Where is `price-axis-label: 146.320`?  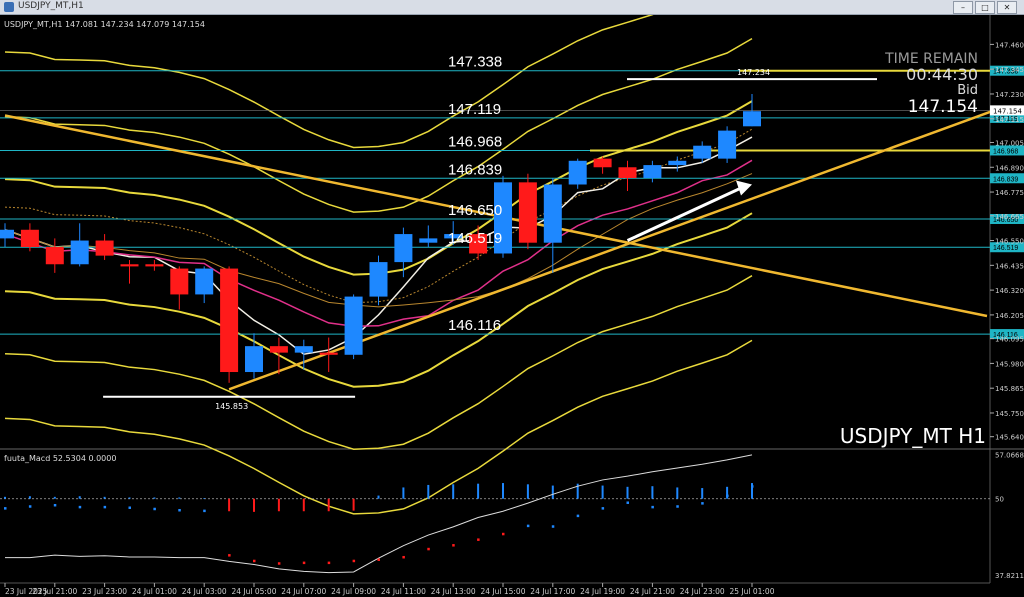 price-axis-label: 146.320 is located at coordinates (1009, 291).